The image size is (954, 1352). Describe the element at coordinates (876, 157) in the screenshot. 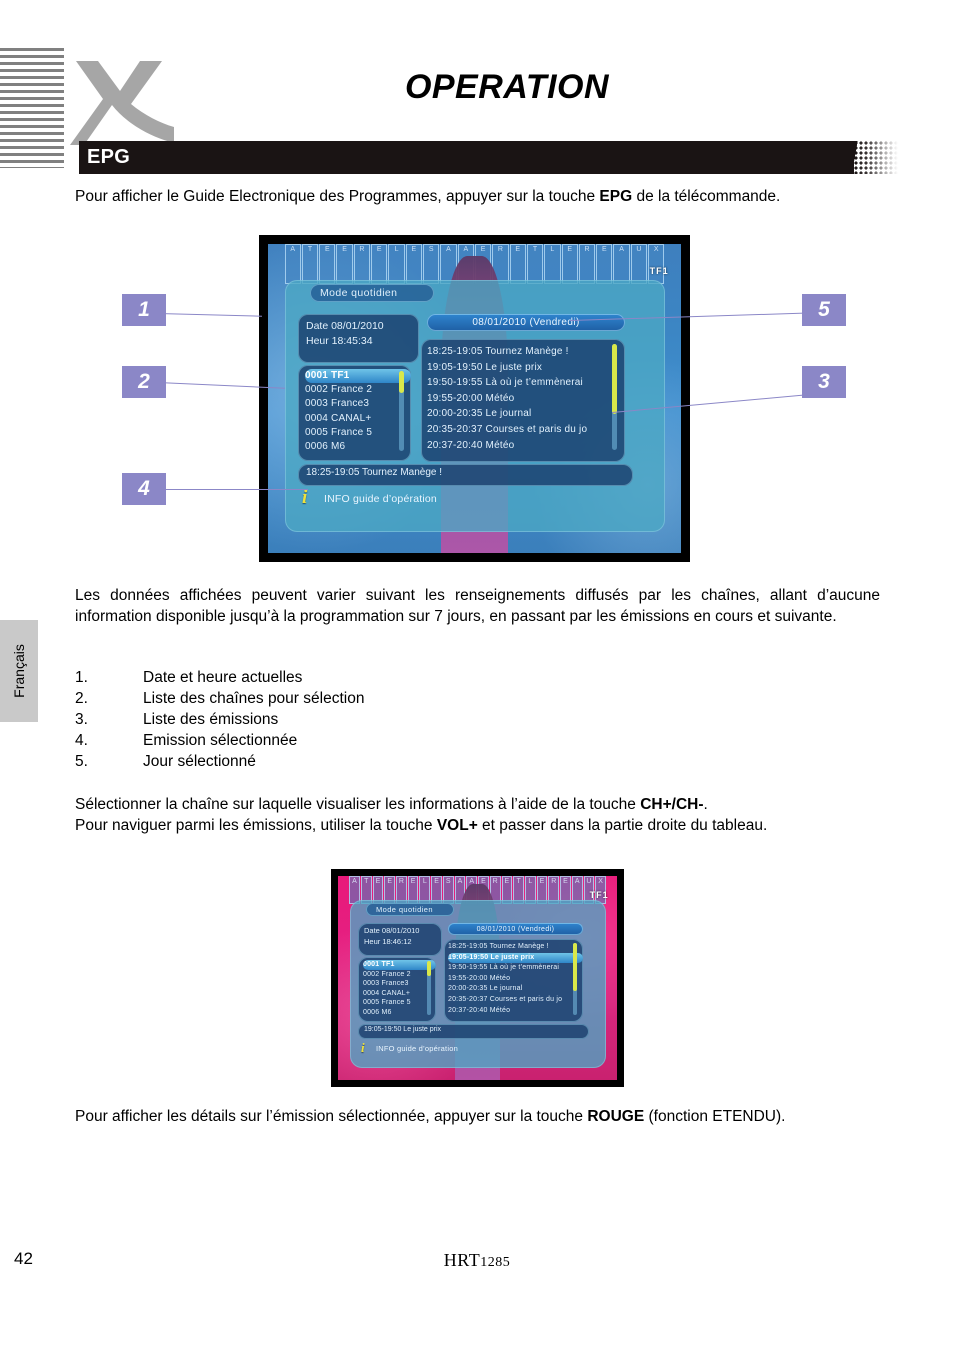

I see `section-bar-halftone` at that location.